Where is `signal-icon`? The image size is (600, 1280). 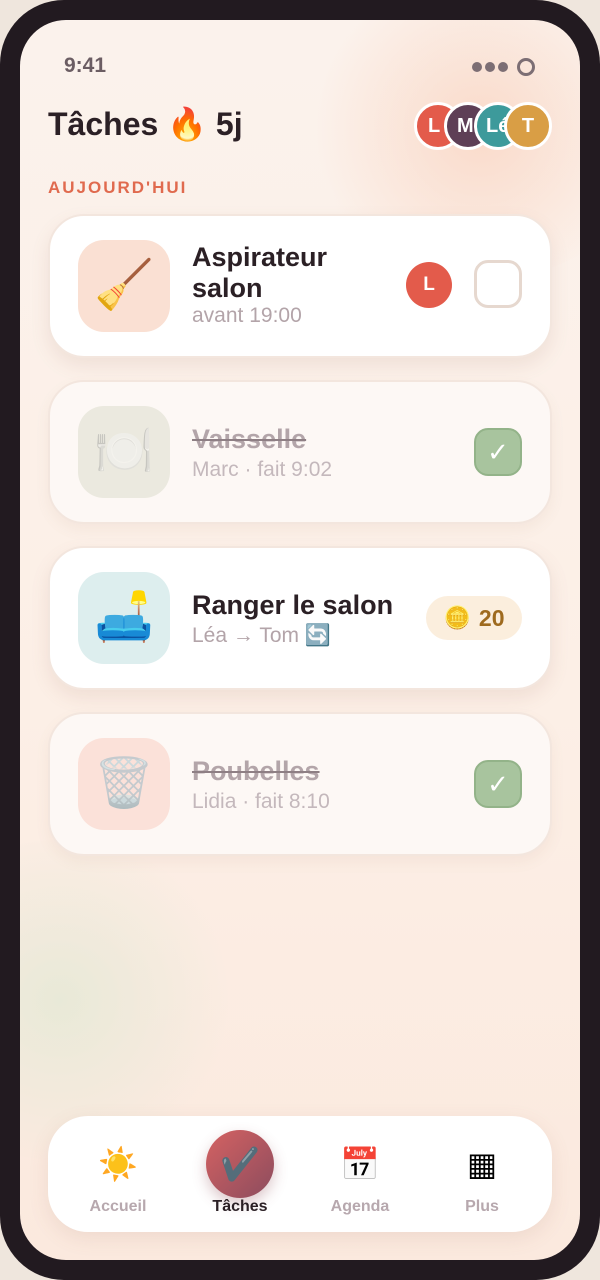
signal-icon is located at coordinates (503, 67).